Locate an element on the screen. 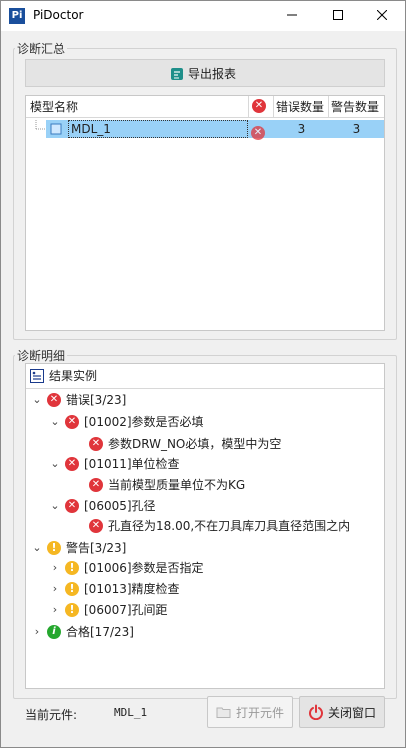  result-instance-header: 结果实例 is located at coordinates (63, 376).